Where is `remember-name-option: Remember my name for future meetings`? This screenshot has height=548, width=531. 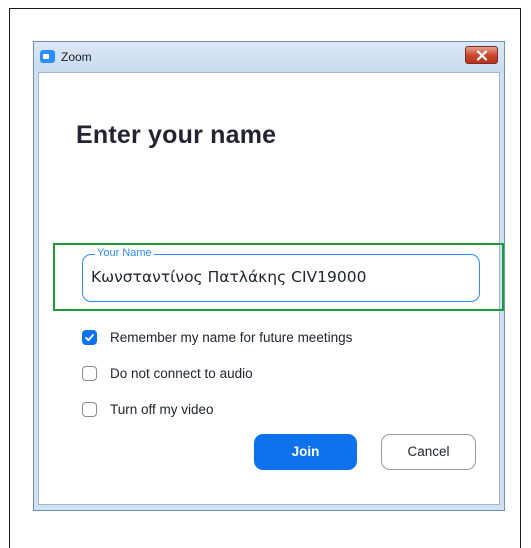 remember-name-option: Remember my name for future meetings is located at coordinates (217, 337).